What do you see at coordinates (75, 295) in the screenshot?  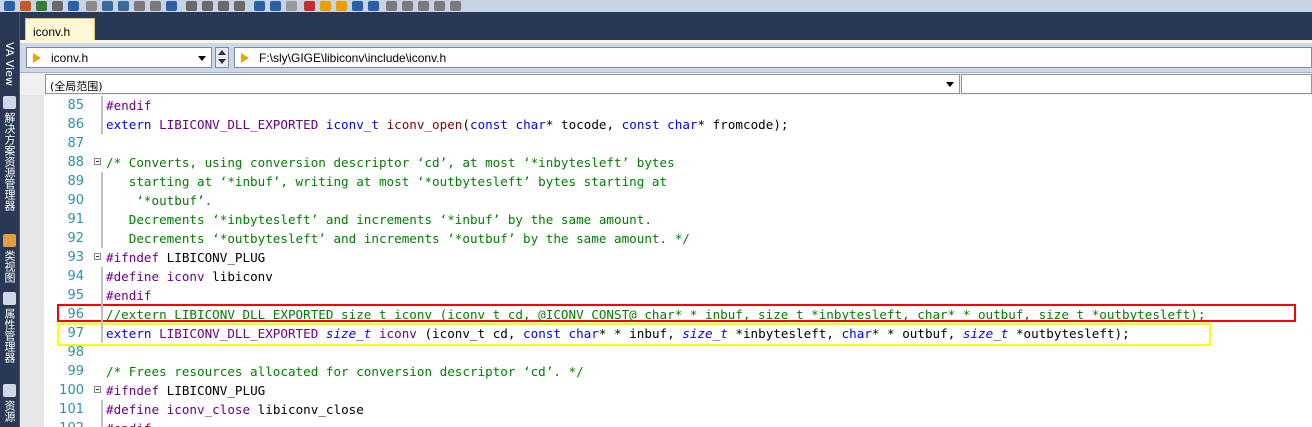 I see `line-number: 95` at bounding box center [75, 295].